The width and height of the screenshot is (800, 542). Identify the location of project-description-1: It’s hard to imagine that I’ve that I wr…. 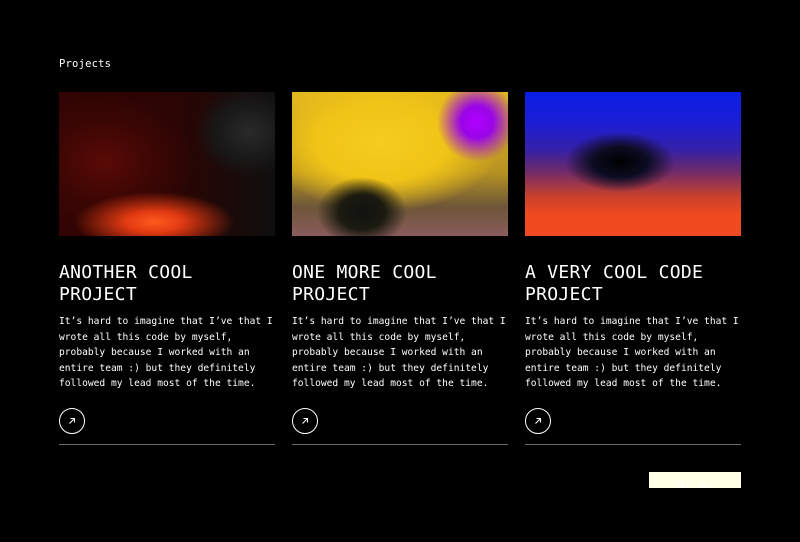
(166, 352).